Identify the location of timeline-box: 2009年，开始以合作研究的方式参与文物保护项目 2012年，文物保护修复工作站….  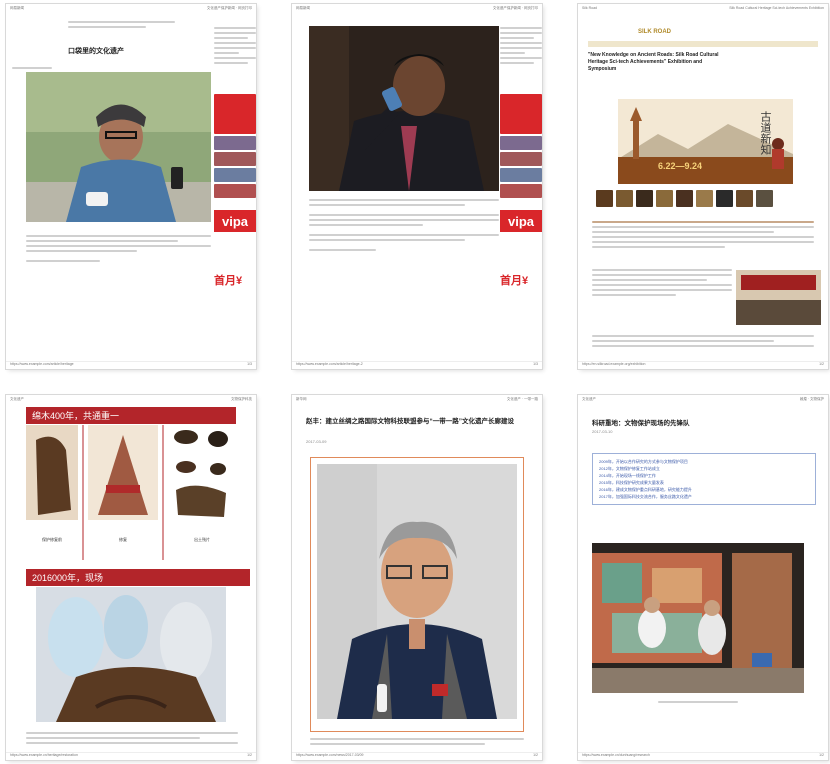
(704, 479).